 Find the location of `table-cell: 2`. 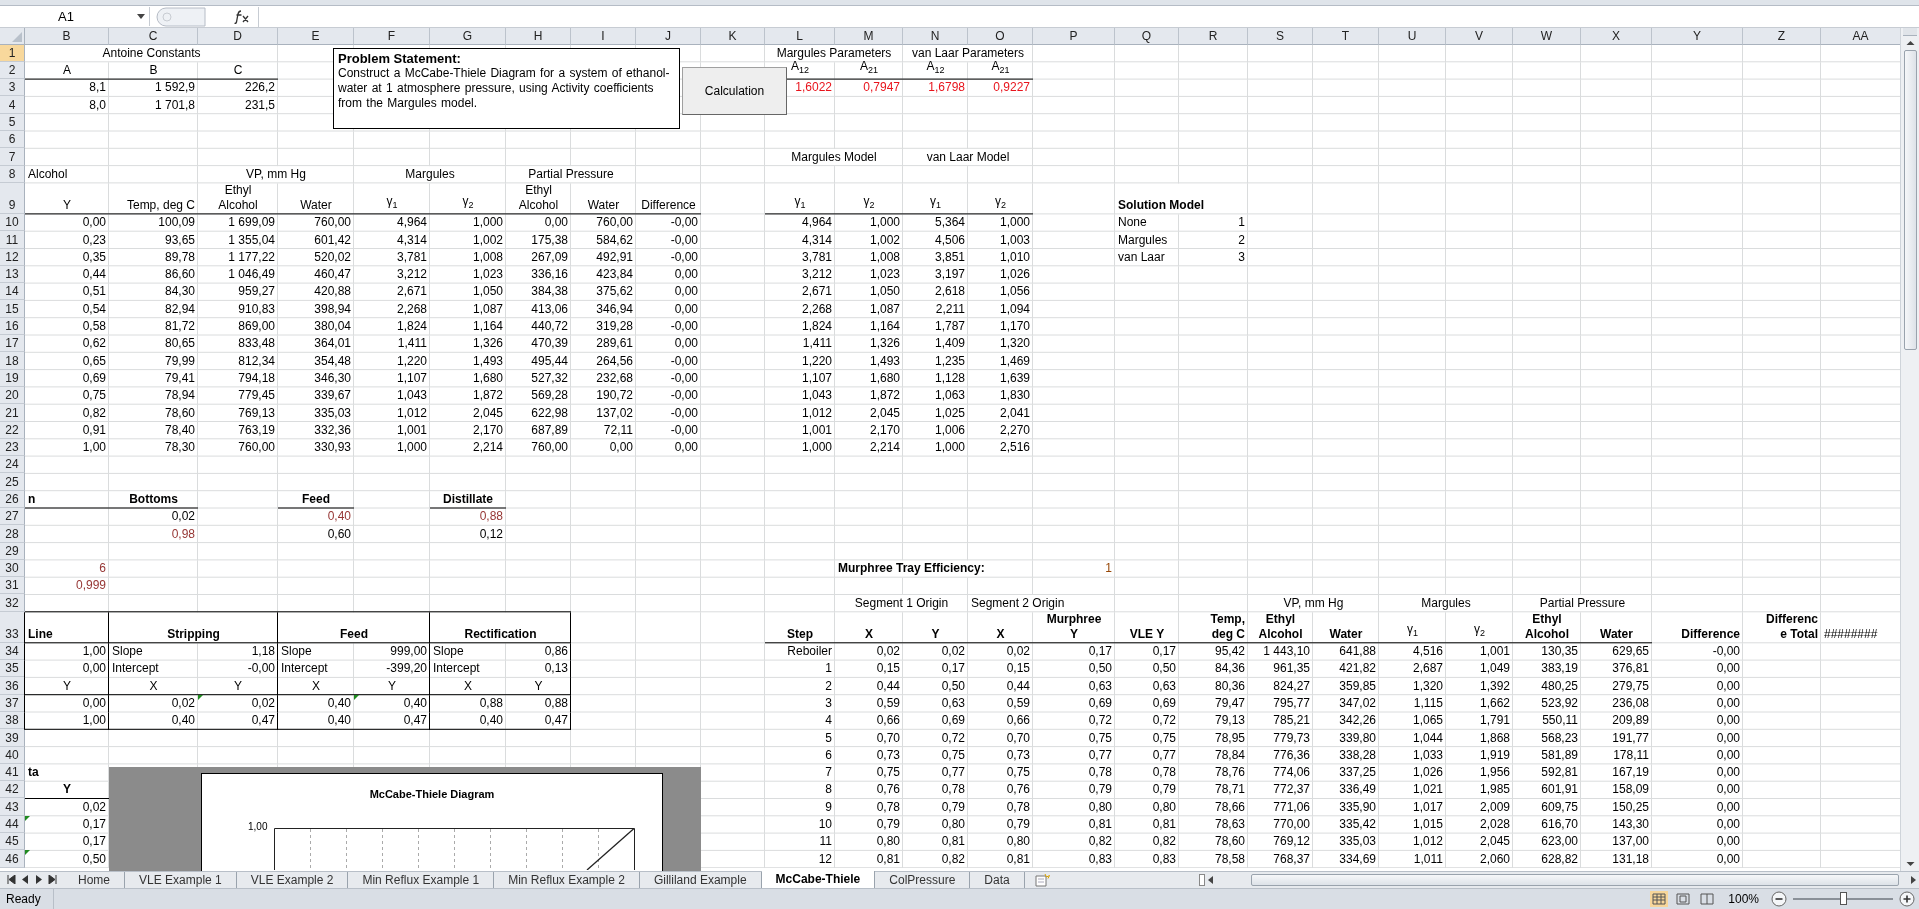

table-cell: 2 is located at coordinates (828, 686).